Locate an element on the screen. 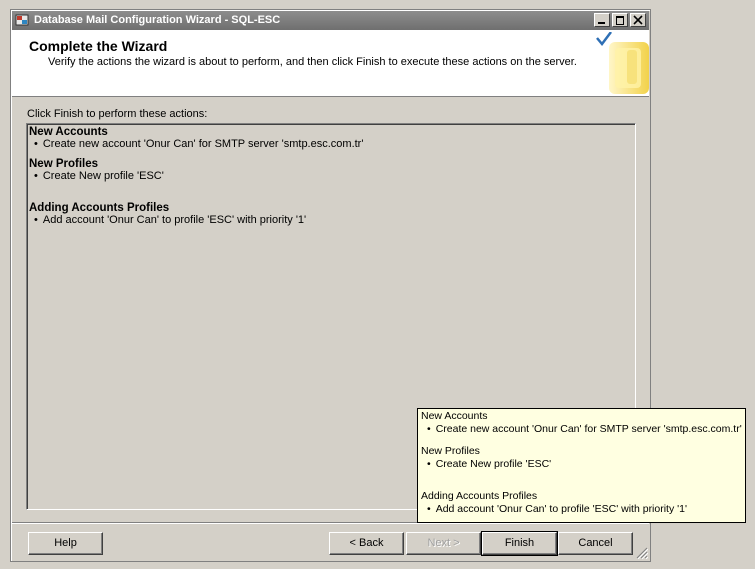 The width and height of the screenshot is (755, 569). section-heading-adding-accounts-profiles: Adding Accounts Profiles is located at coordinates (99, 208).